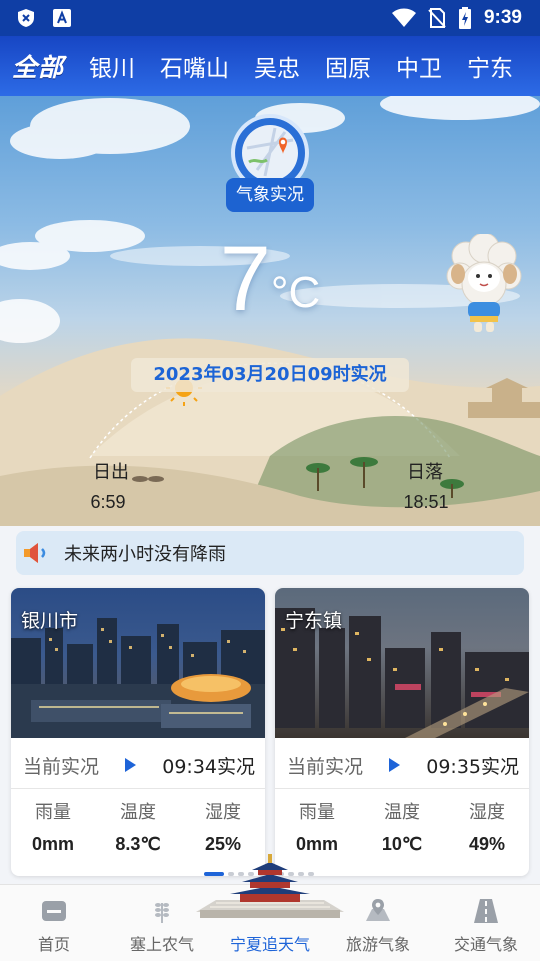  Describe the element at coordinates (485, 944) in the screenshot. I see `nav-label: 交通气象` at that location.